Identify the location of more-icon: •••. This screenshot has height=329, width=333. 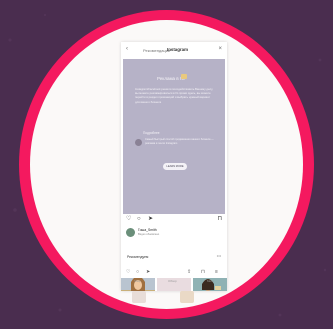
(219, 255).